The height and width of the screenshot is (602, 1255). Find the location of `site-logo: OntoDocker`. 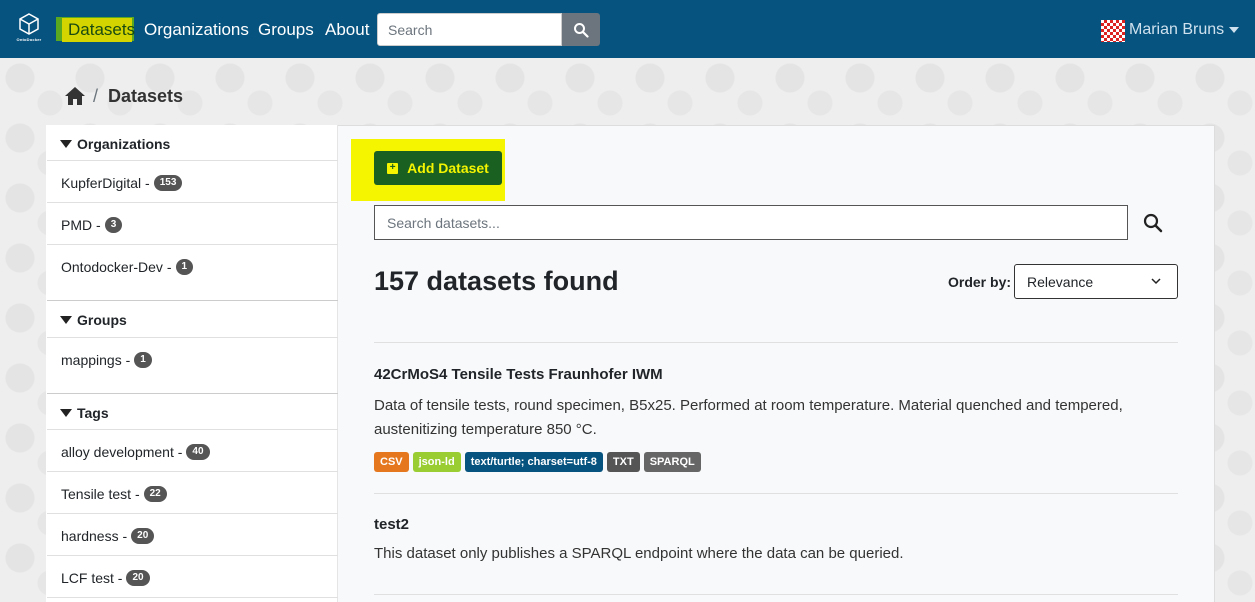

site-logo: OntoDocker is located at coordinates (29, 29).